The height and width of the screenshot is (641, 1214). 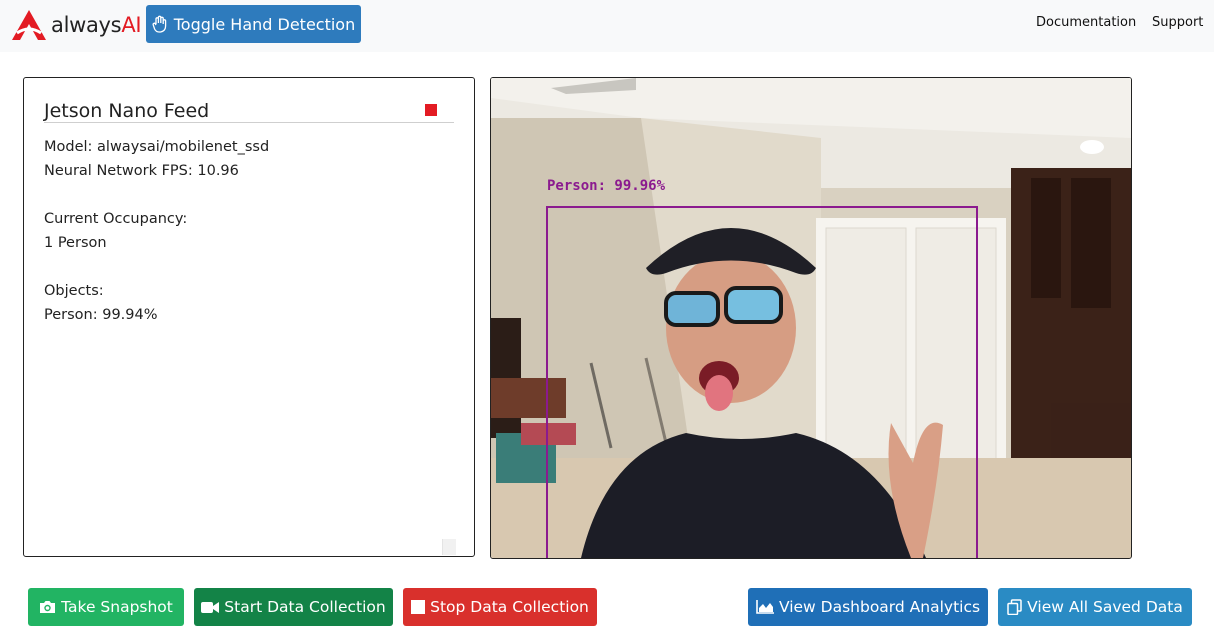 I want to click on view-dashboard-analytics-button: View Dashboard Analytics, so click(x=868, y=607).